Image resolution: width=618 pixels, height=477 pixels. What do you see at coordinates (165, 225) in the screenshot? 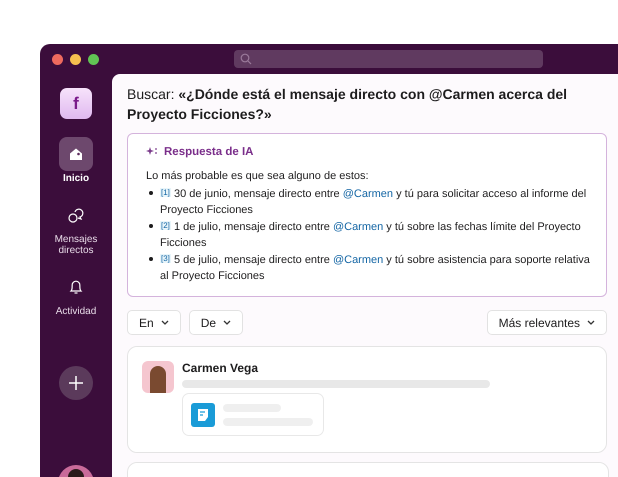
I see `citation-link: [2]` at bounding box center [165, 225].